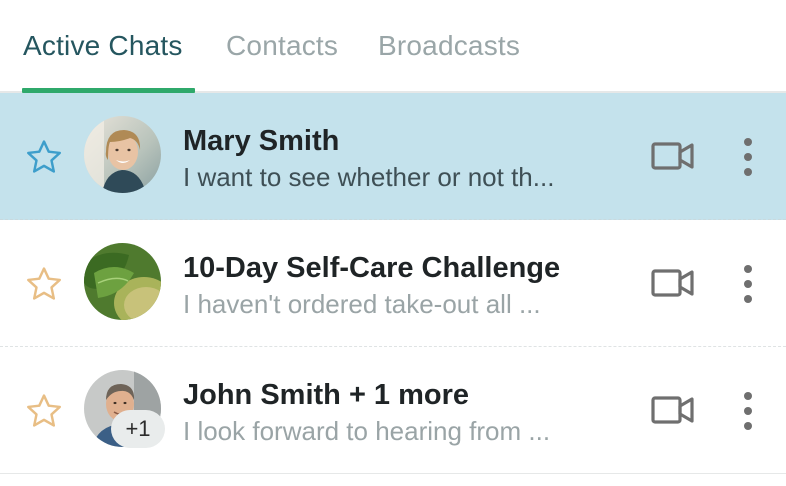 Image resolution: width=786 pixels, height=486 pixels. Describe the element at coordinates (103, 46) in the screenshot. I see `tab-active-chats: Active Chats` at that location.